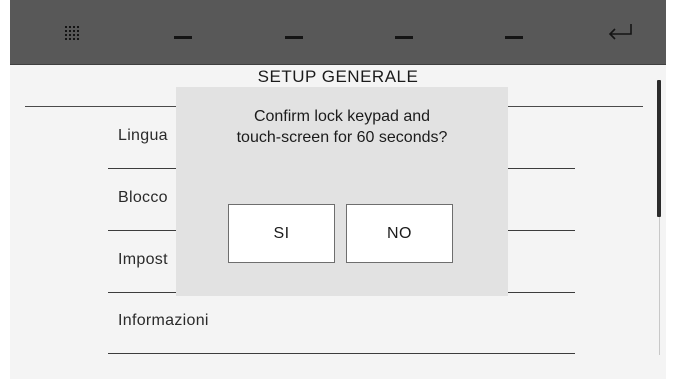 The width and height of the screenshot is (676, 379). Describe the element at coordinates (620, 32) in the screenshot. I see `return-arrow-icon` at that location.